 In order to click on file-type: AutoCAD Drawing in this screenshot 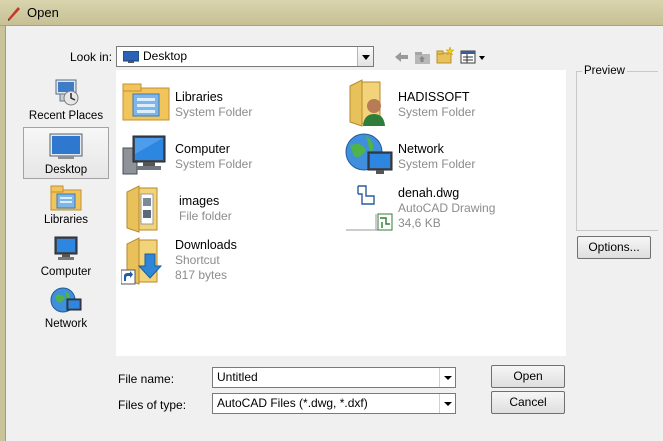, I will do `click(447, 208)`.